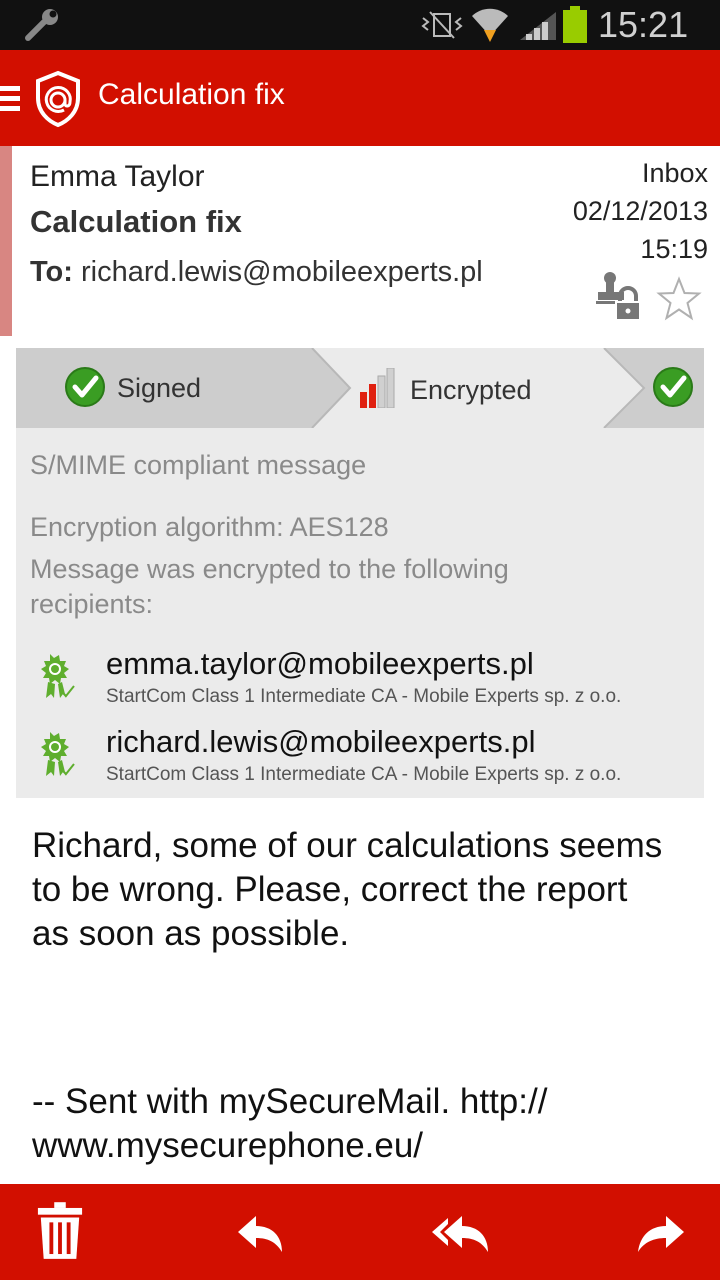 This screenshot has width=720, height=1280. Describe the element at coordinates (360, 25) in the screenshot. I see `status-bar: 15:21` at that location.